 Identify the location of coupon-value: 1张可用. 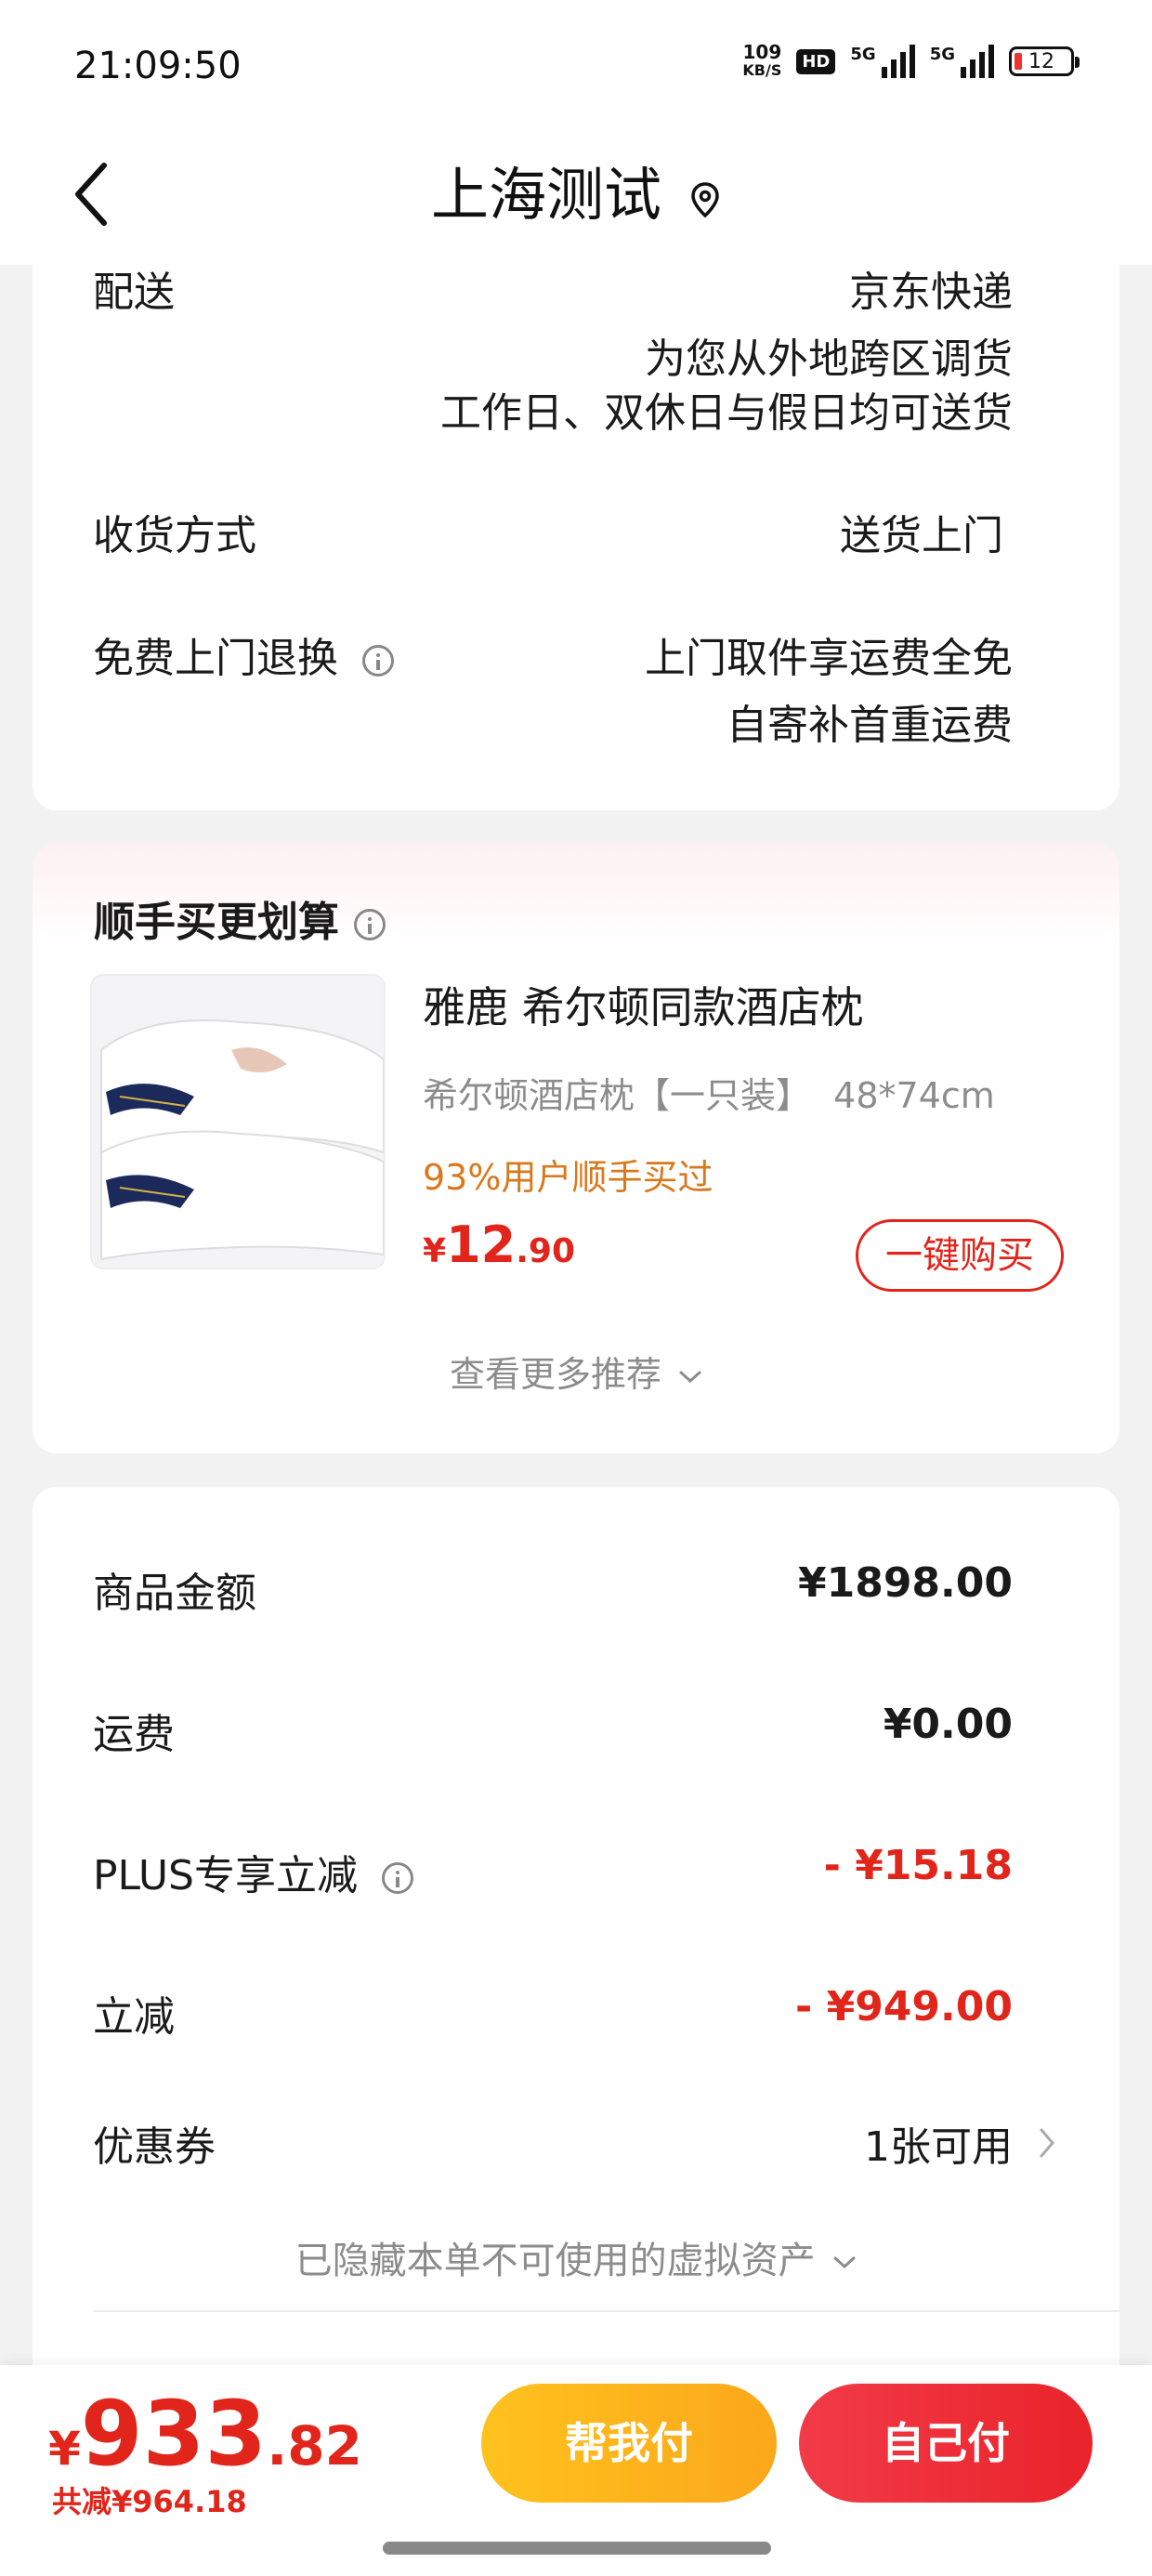
(938, 2143).